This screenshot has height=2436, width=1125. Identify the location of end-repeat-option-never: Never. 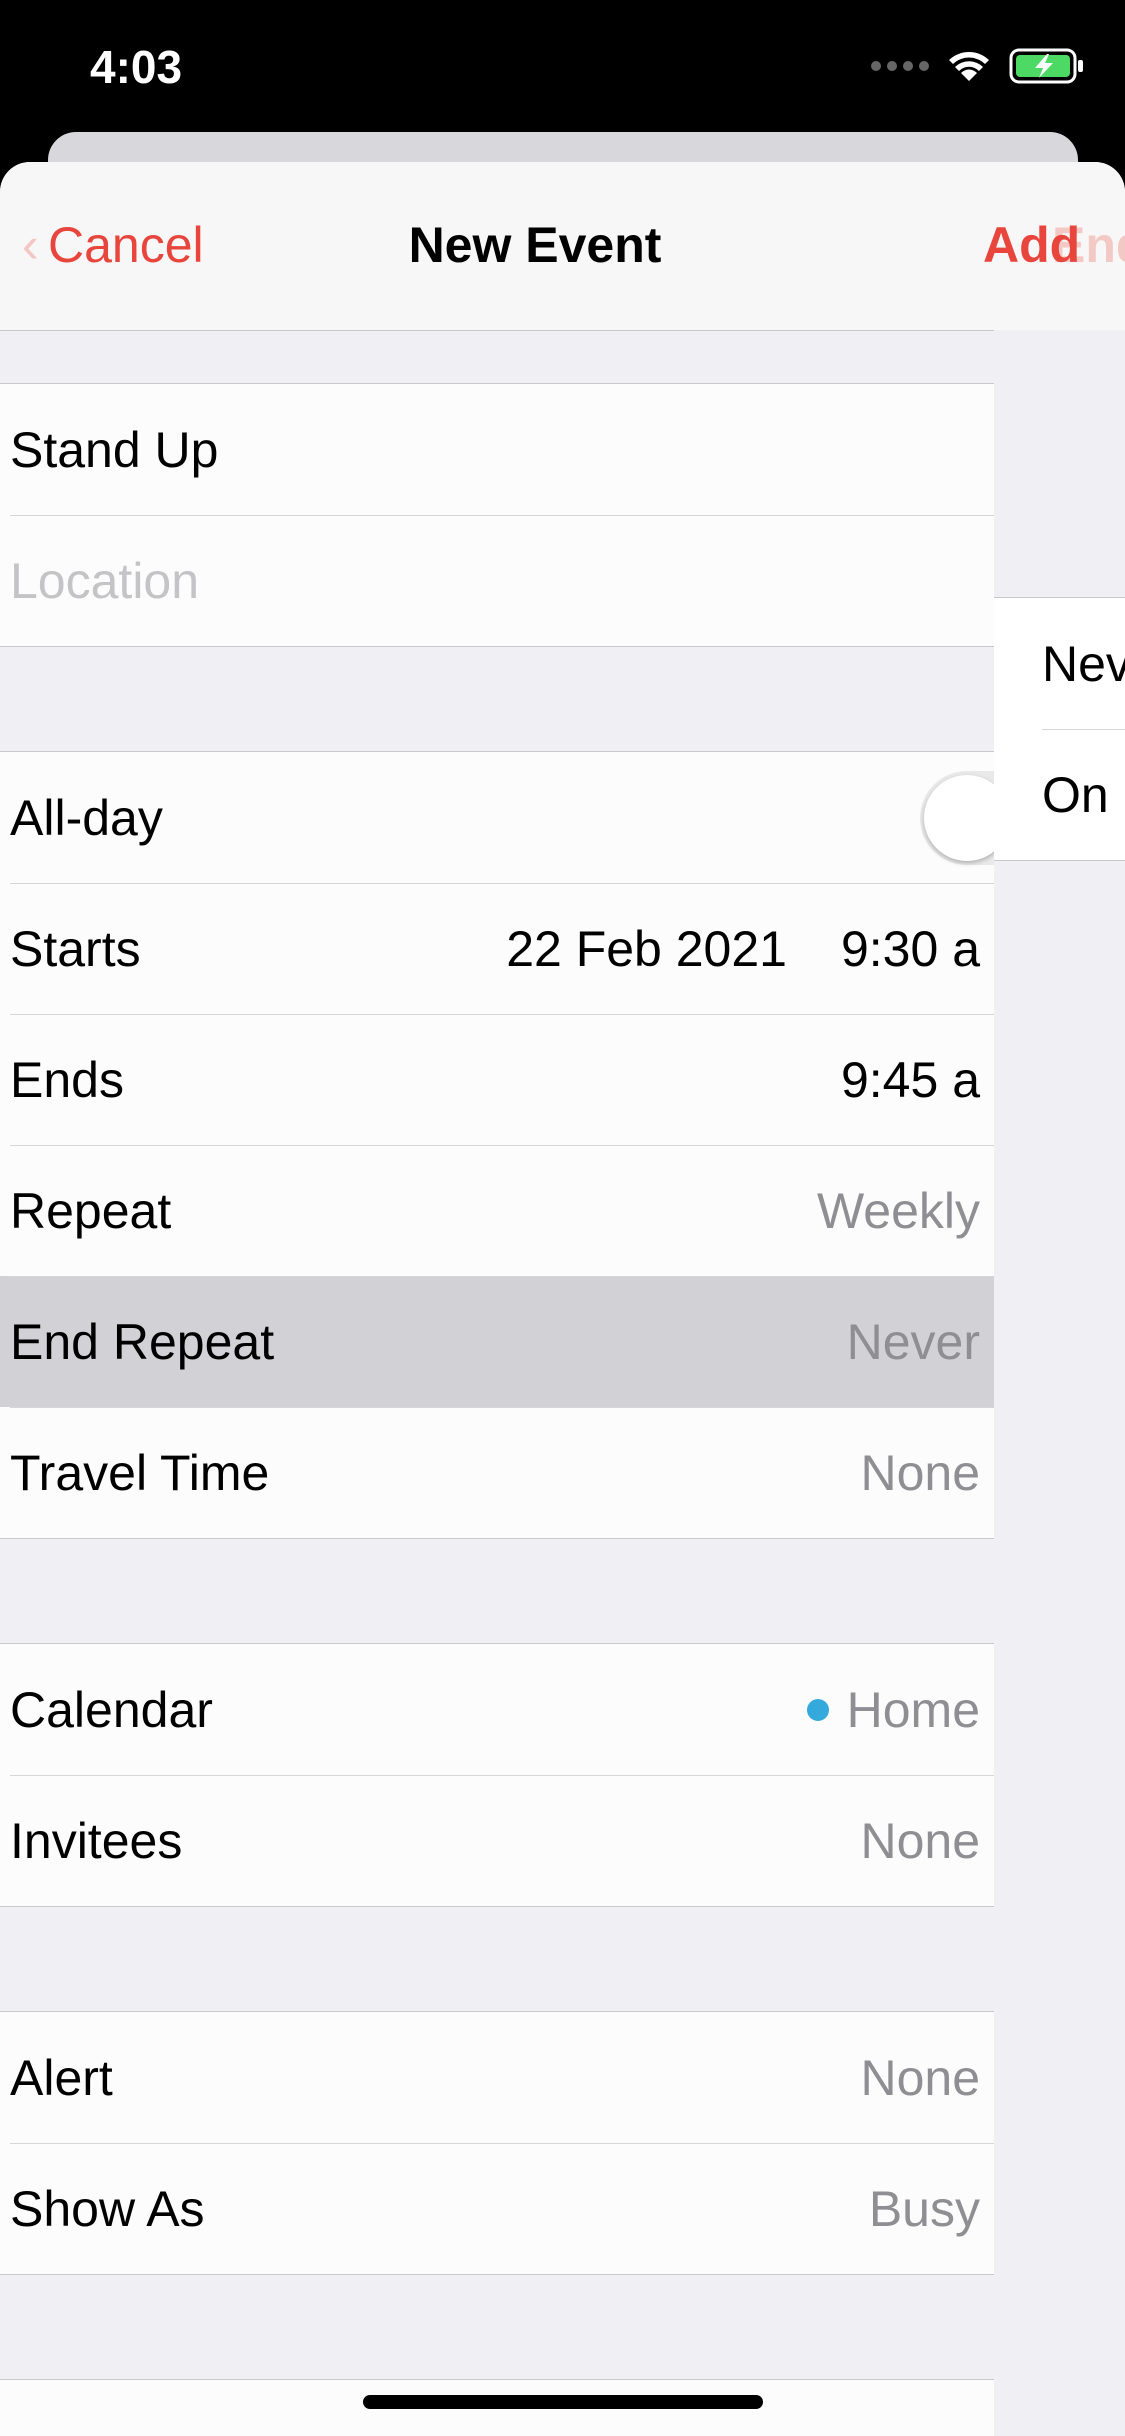
(1059, 663).